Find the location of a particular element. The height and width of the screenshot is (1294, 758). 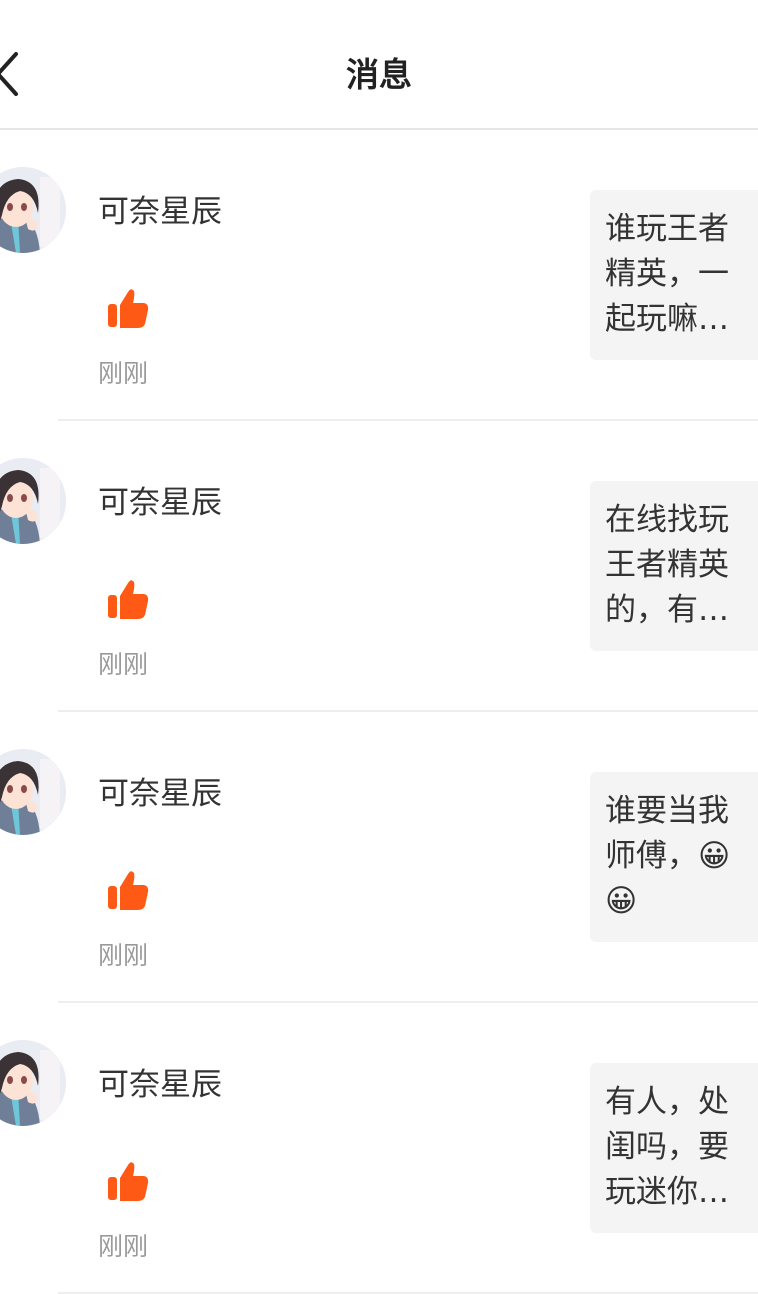

page-title: 消息 is located at coordinates (379, 74).